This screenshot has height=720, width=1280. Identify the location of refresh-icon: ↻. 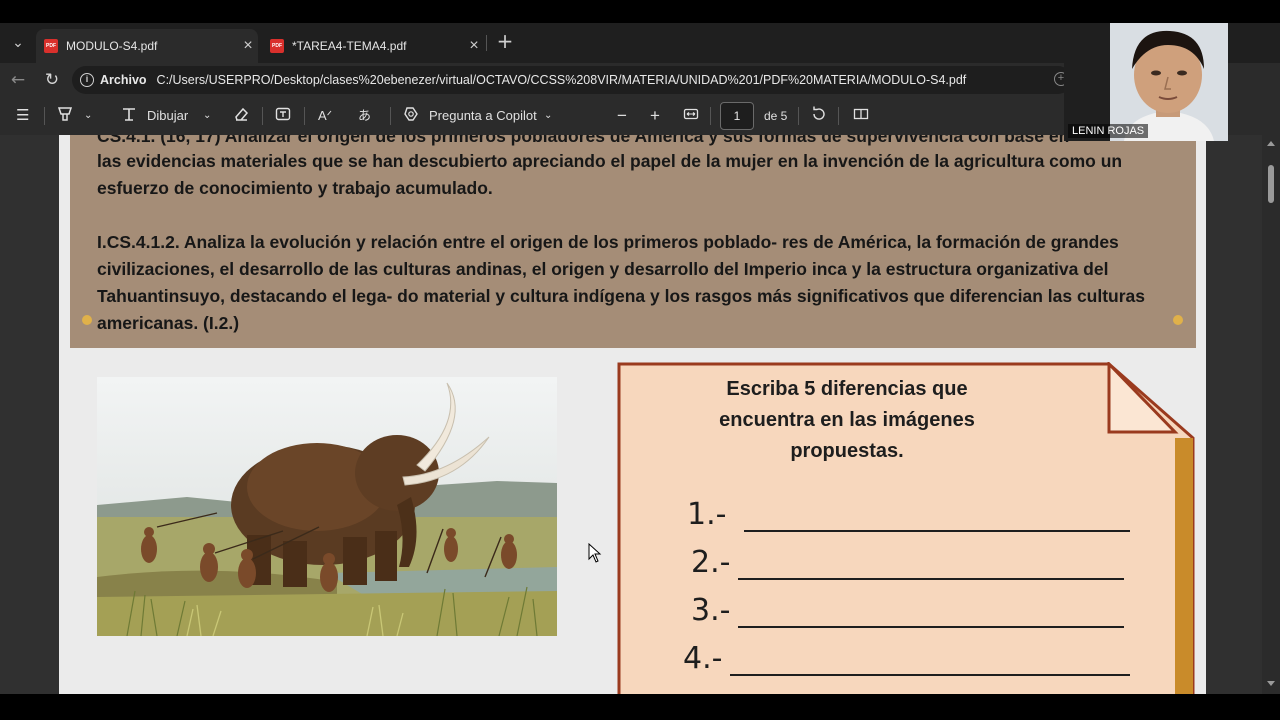
(52, 80).